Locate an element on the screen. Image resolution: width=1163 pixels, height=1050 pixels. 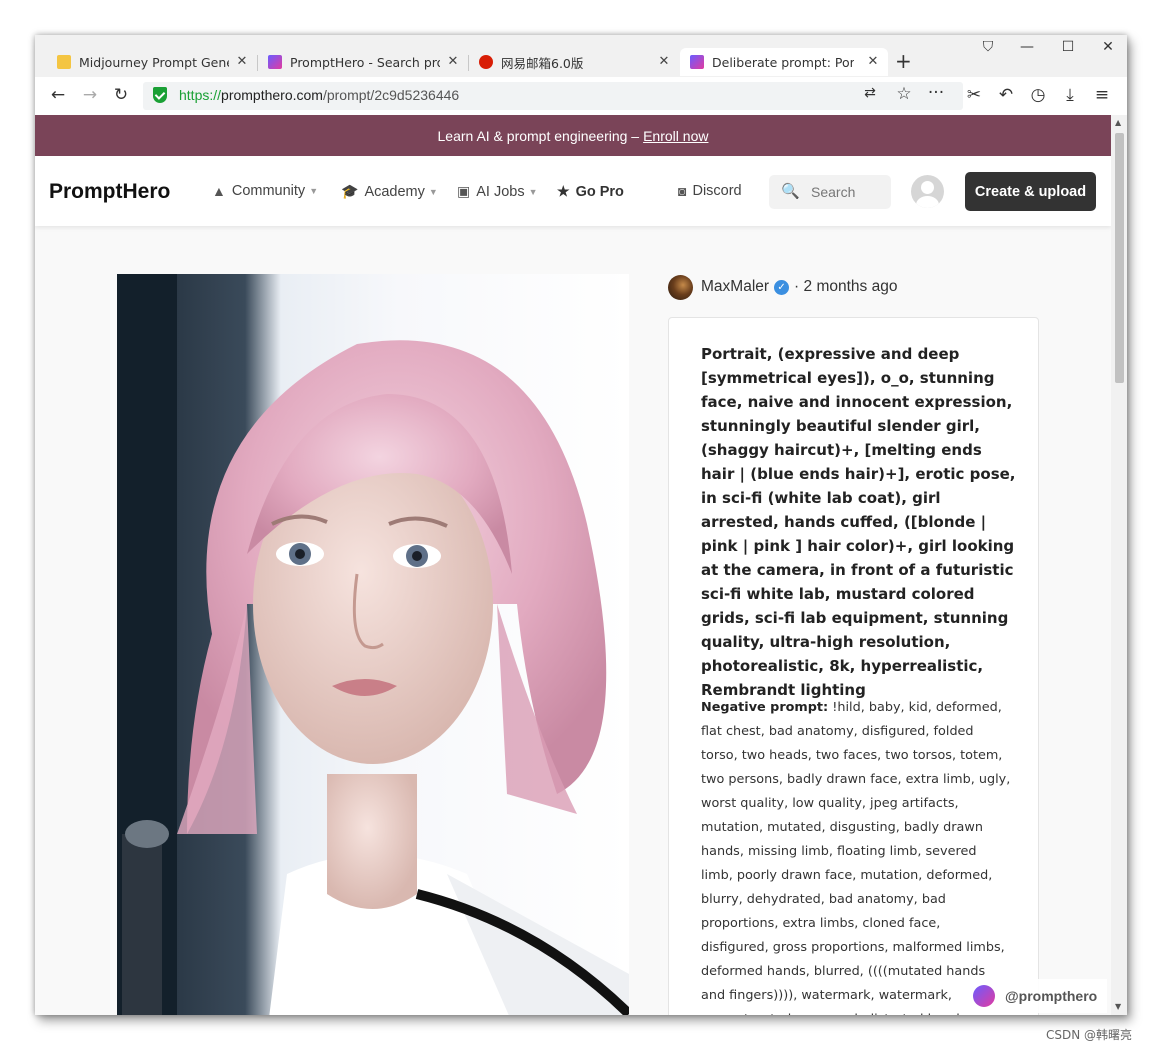
nav-discord: ◙ Discord is located at coordinates (710, 191).